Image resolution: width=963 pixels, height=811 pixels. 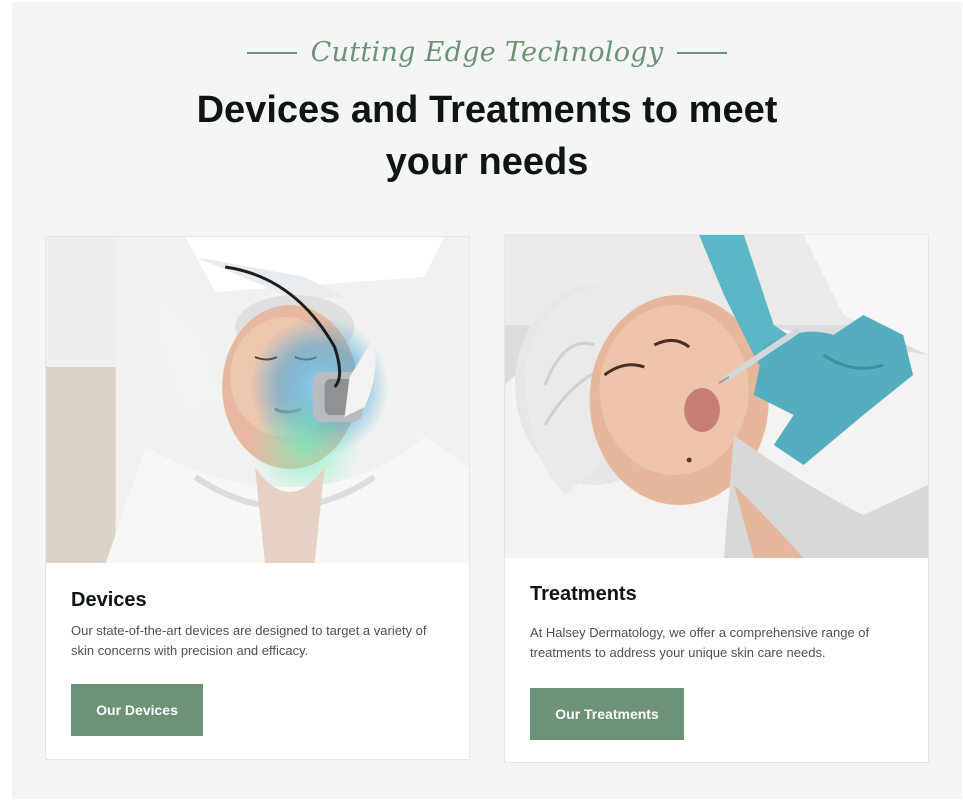 I want to click on eyebrow-line-right, so click(x=702, y=52).